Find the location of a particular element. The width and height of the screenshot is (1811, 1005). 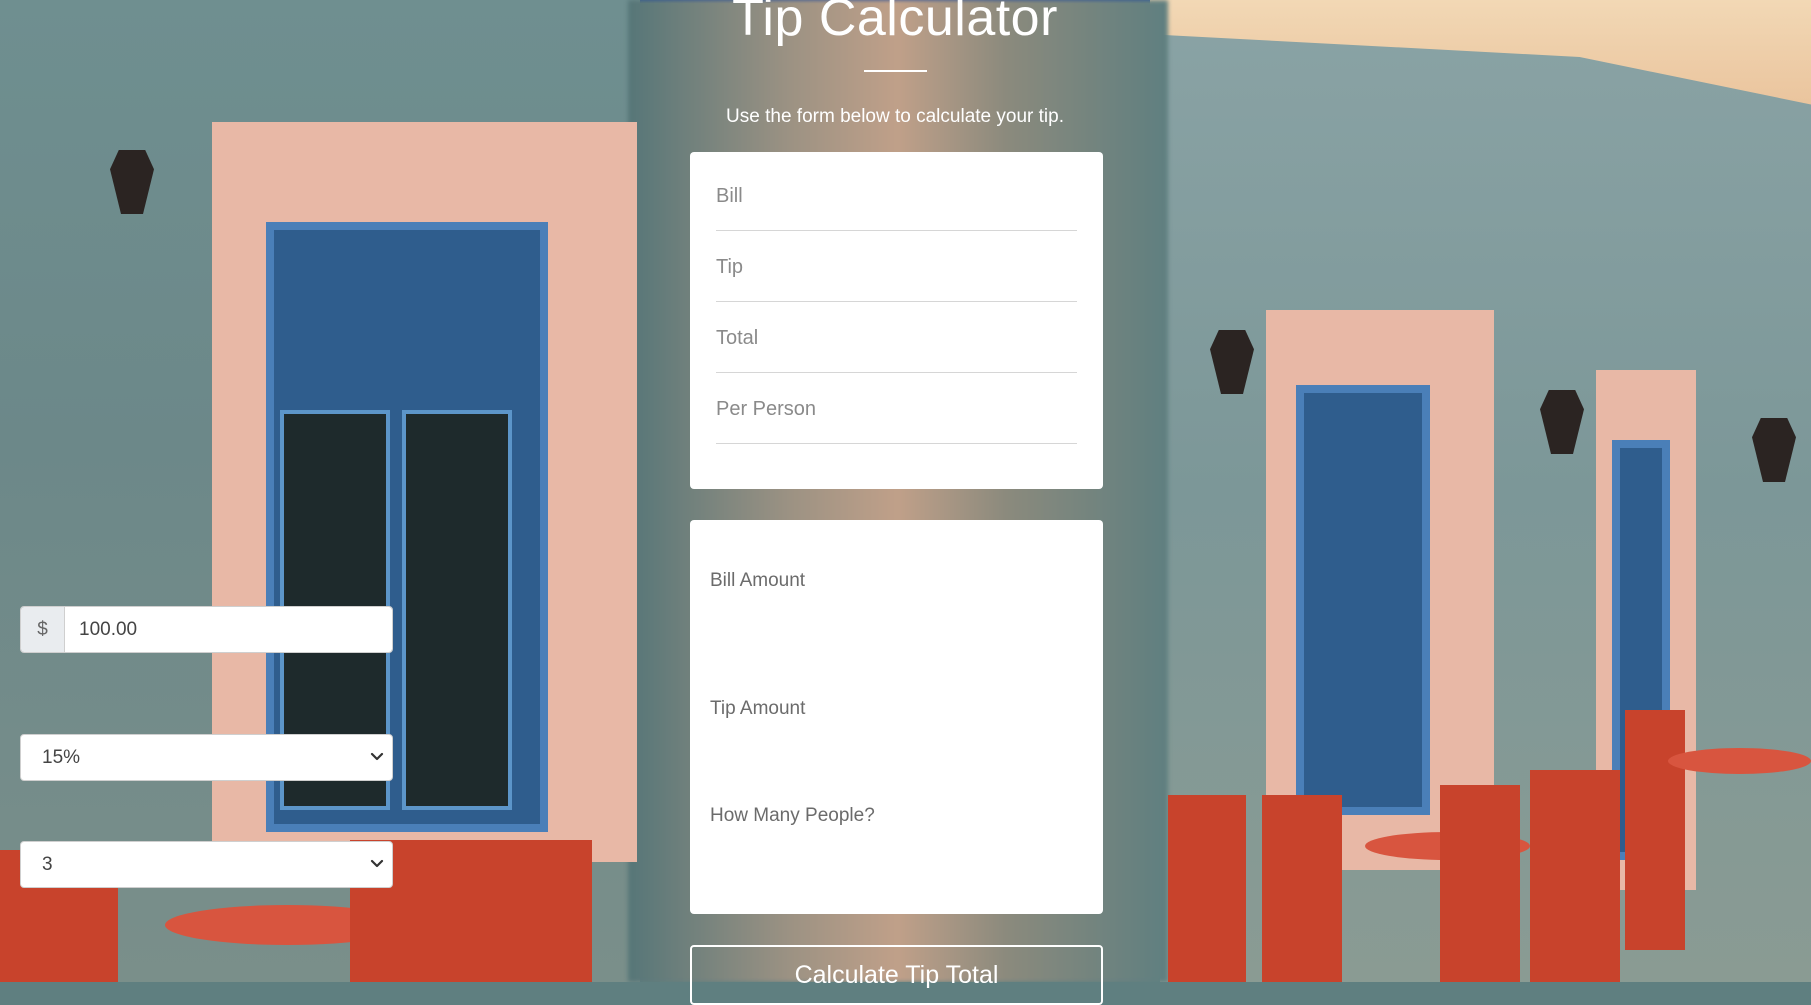

result-tip-label: Tip is located at coordinates (730, 267).